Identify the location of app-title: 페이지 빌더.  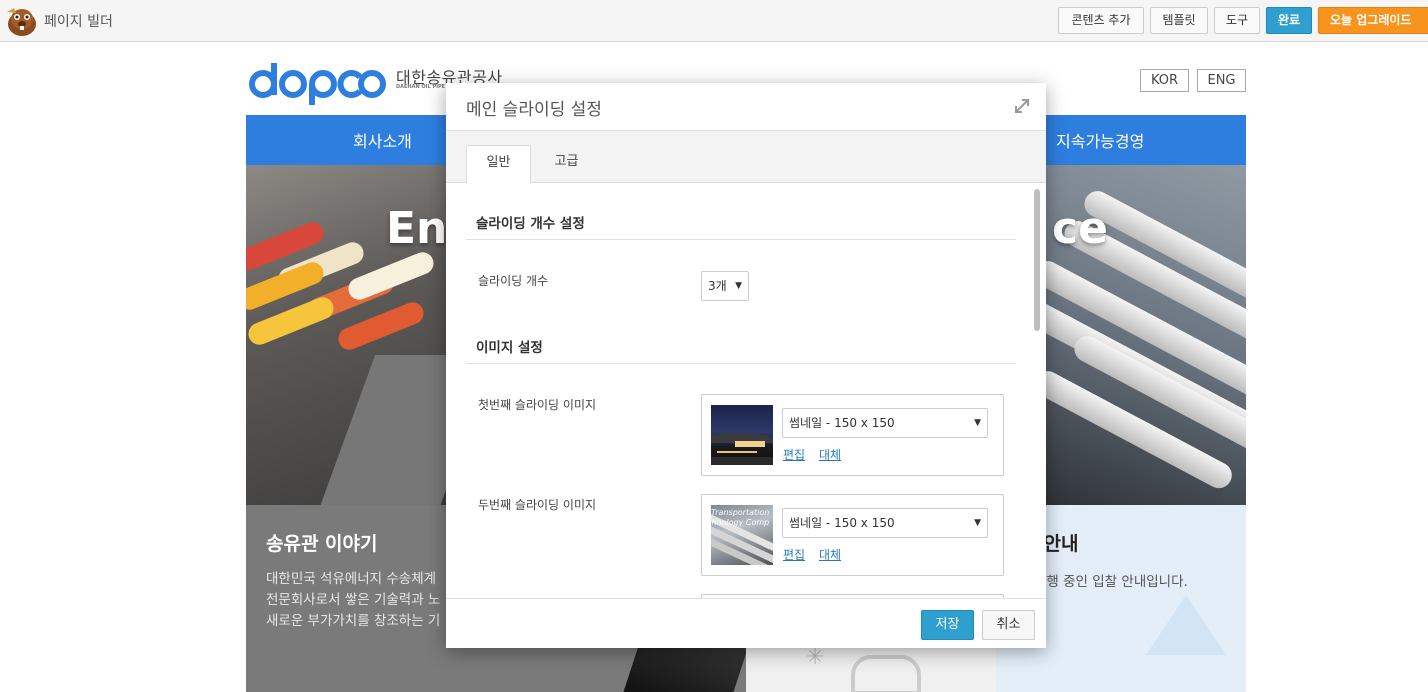
(78, 22).